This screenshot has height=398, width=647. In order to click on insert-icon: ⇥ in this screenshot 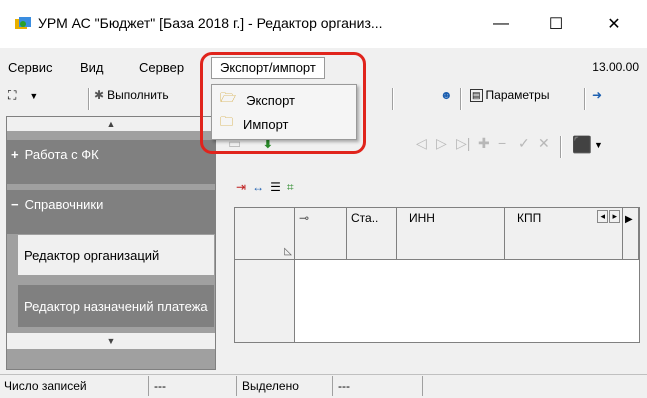, I will do `click(241, 187)`.